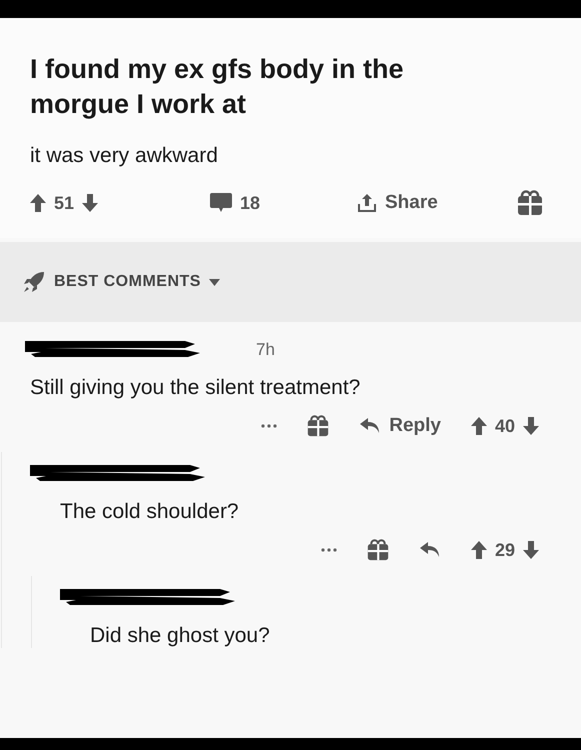 This screenshot has height=750, width=581. I want to click on post-title: I found my ex gfs body in the morgue I work at, so click(217, 87).